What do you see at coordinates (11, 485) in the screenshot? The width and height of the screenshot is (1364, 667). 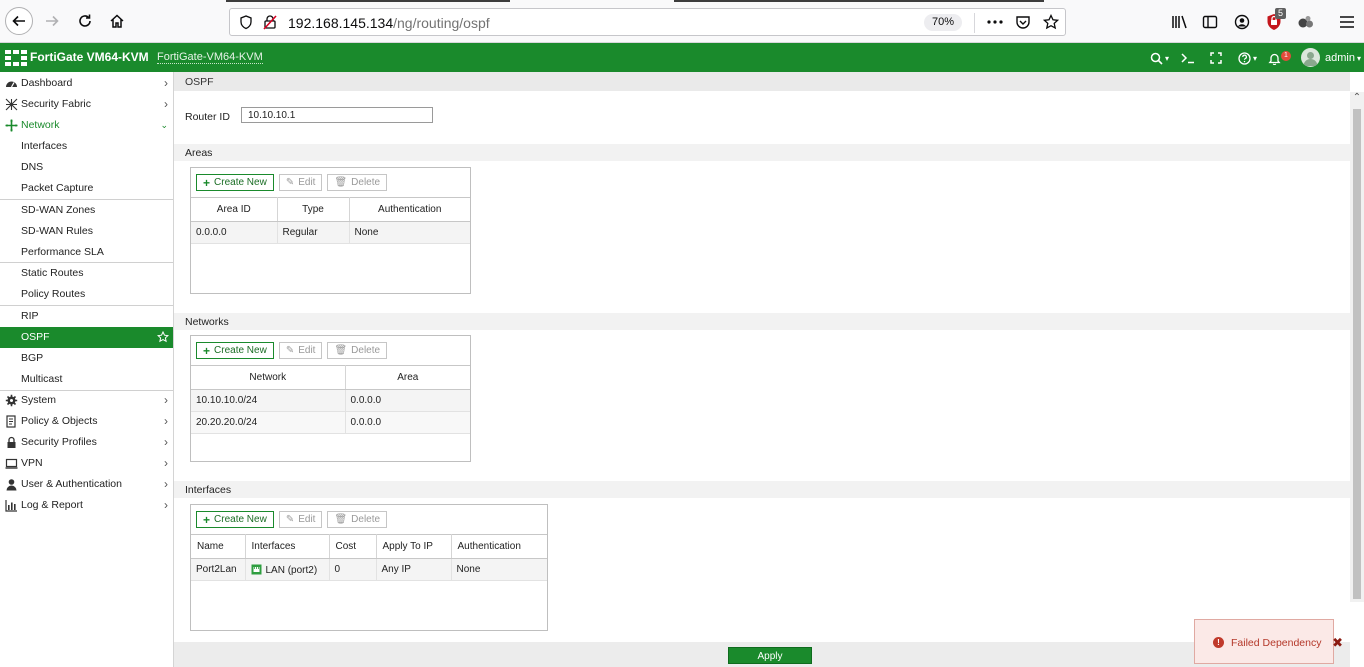 I see `user-icon` at bounding box center [11, 485].